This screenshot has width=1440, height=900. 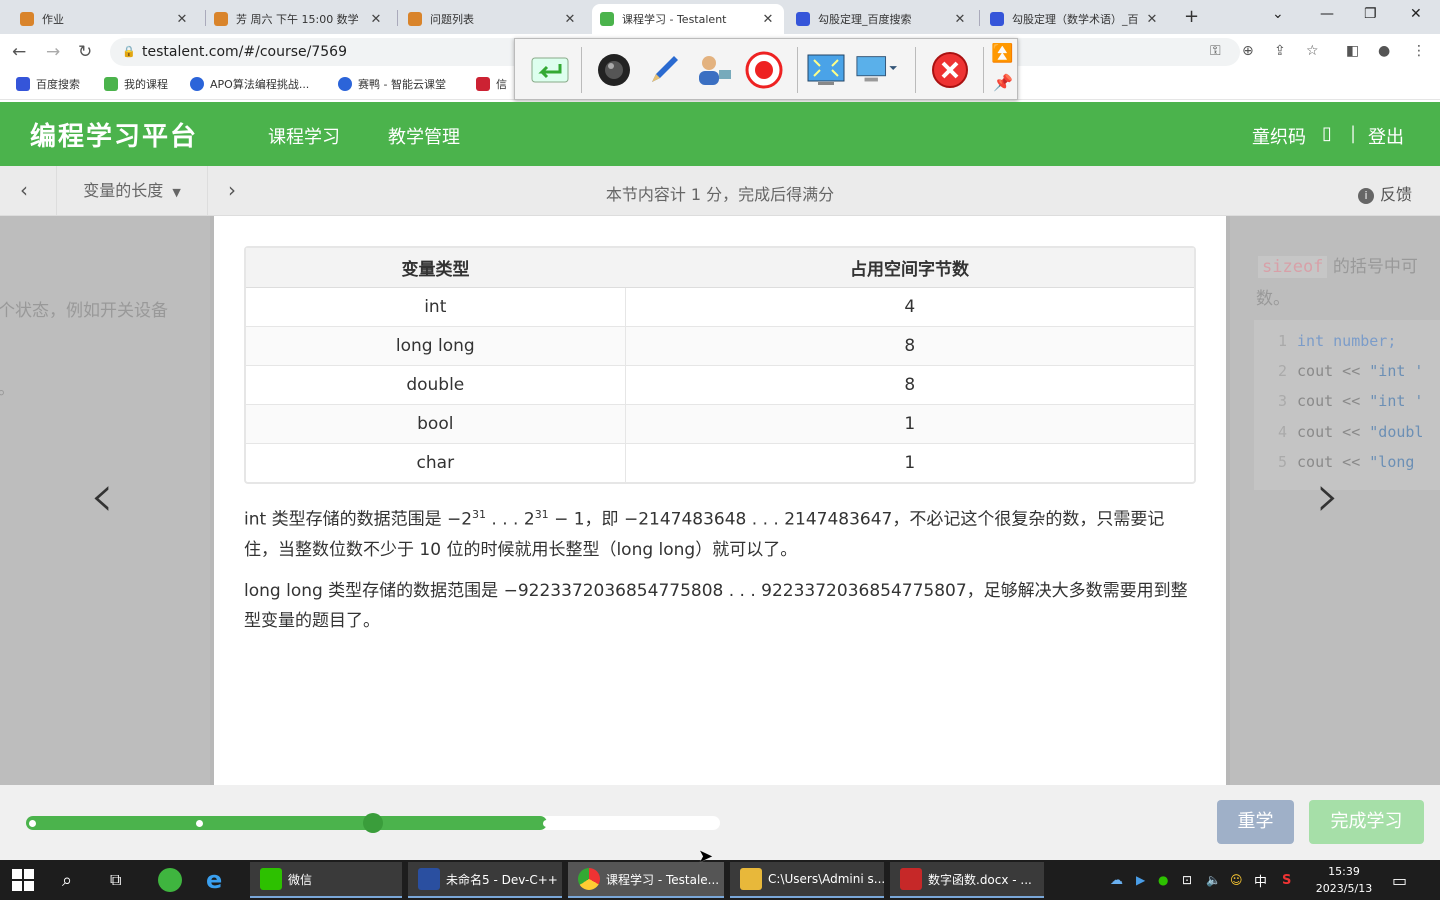 I want to click on tray-emoji-icon: ☺, so click(x=1236, y=880).